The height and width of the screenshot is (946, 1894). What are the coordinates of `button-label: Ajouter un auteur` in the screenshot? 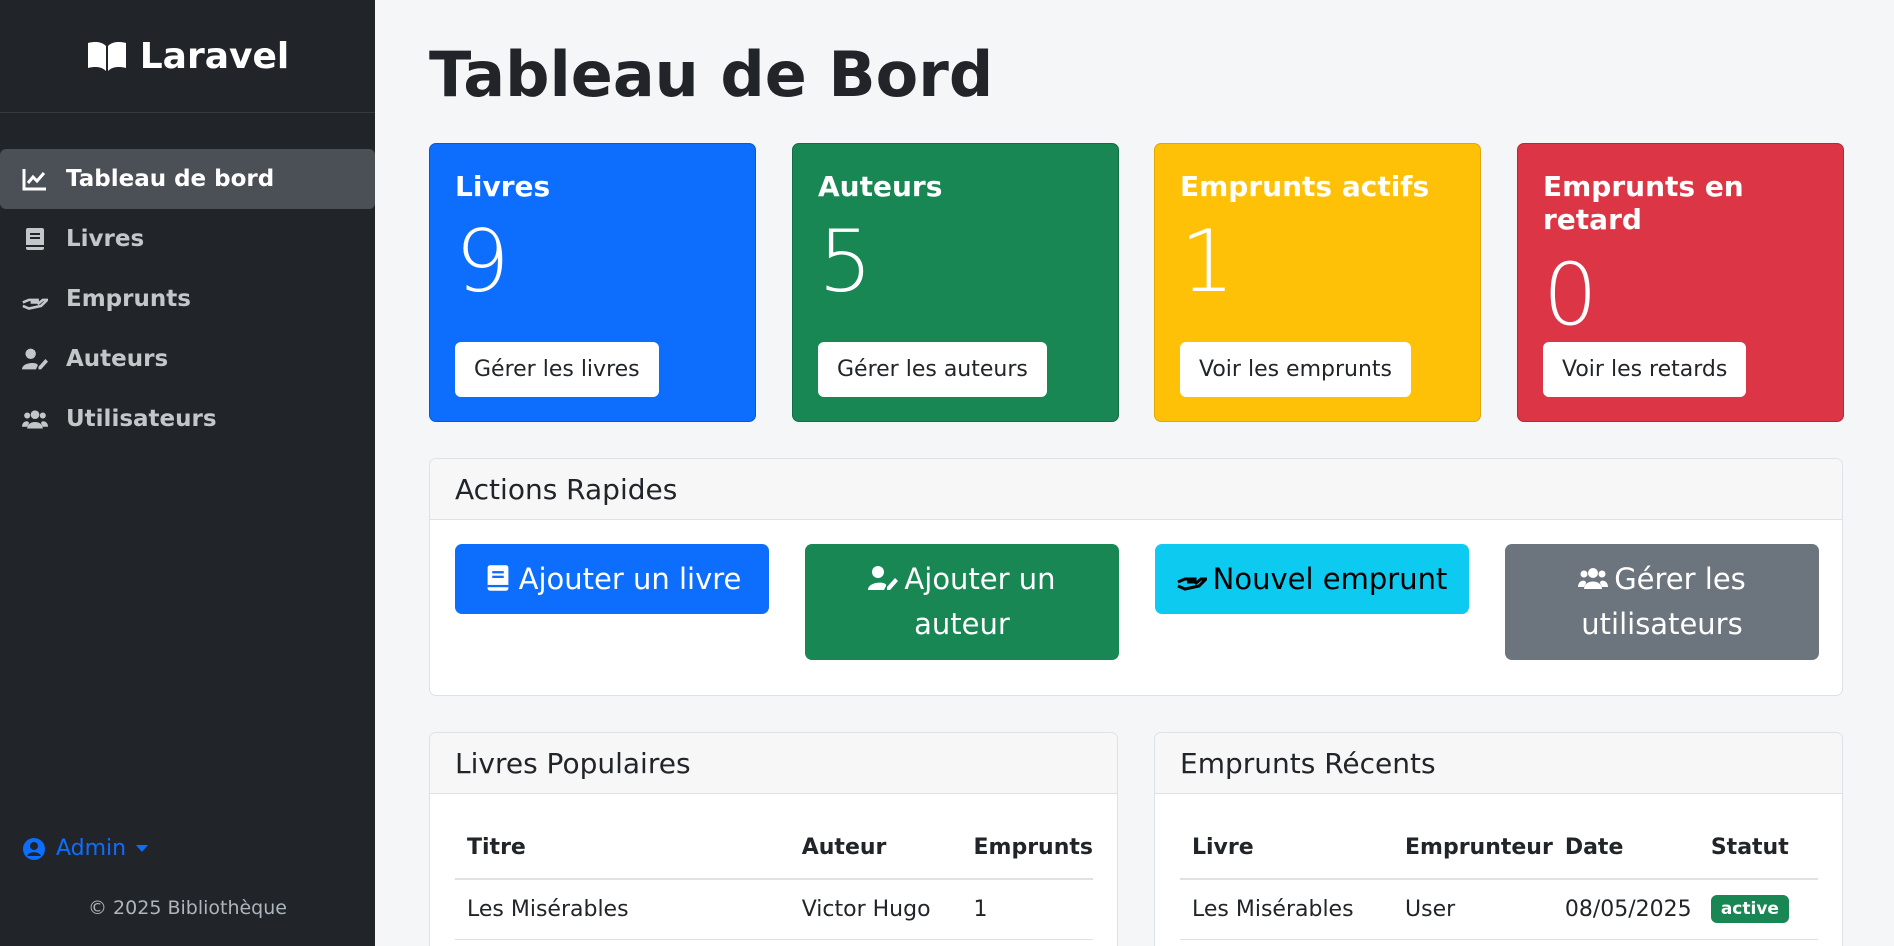 It's located at (980, 601).